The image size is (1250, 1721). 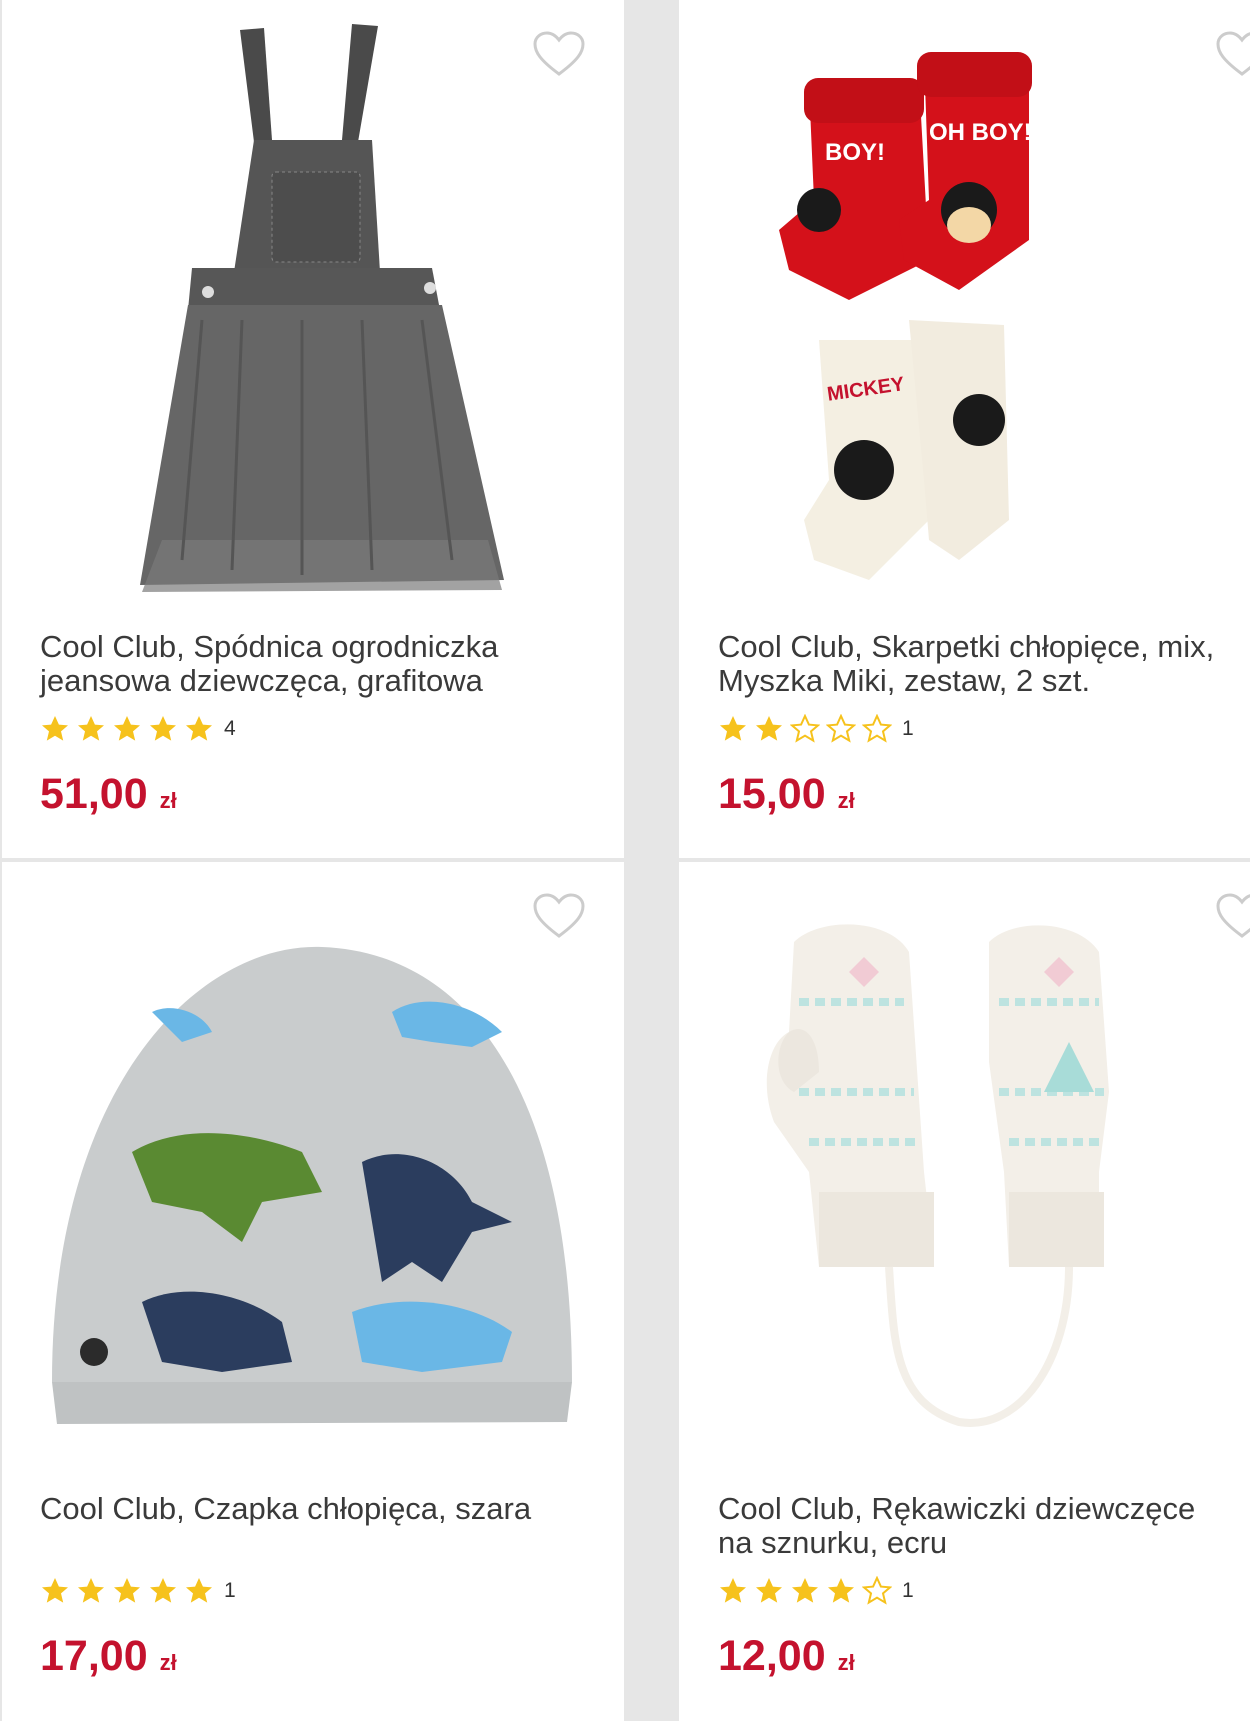 I want to click on price-value: 17,00, so click(x=94, y=1656).